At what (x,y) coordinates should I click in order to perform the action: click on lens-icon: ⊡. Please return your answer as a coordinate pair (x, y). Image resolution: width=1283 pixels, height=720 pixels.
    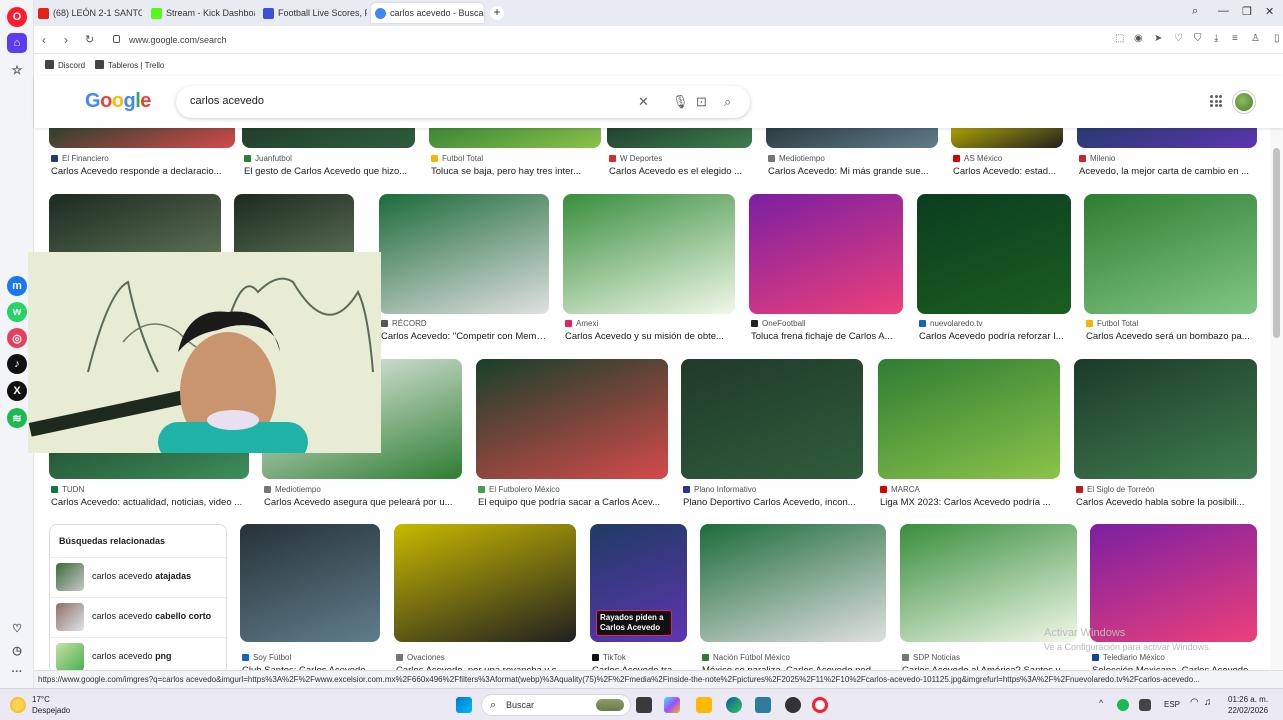
    Looking at the image, I should click on (701, 102).